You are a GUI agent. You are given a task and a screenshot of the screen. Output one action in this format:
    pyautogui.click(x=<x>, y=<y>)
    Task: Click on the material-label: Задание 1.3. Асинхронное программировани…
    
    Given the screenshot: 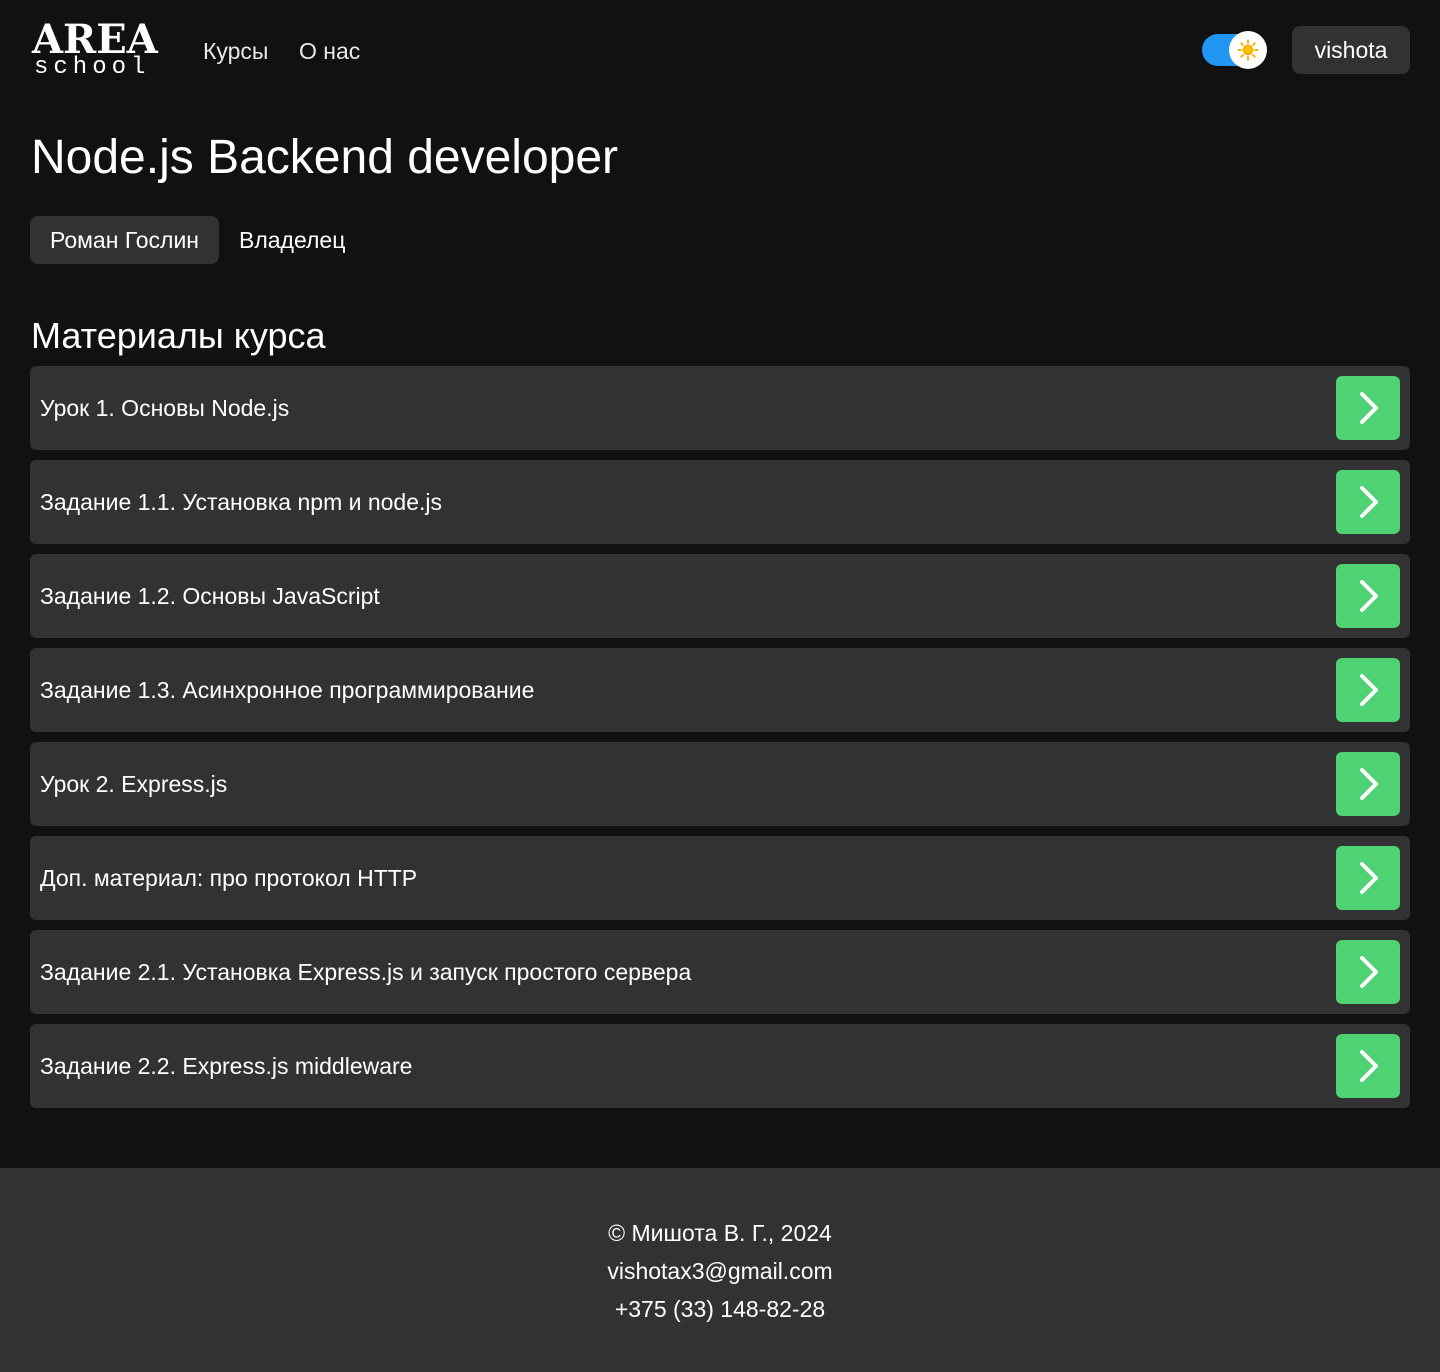 What is the action you would take?
    pyautogui.click(x=287, y=690)
    